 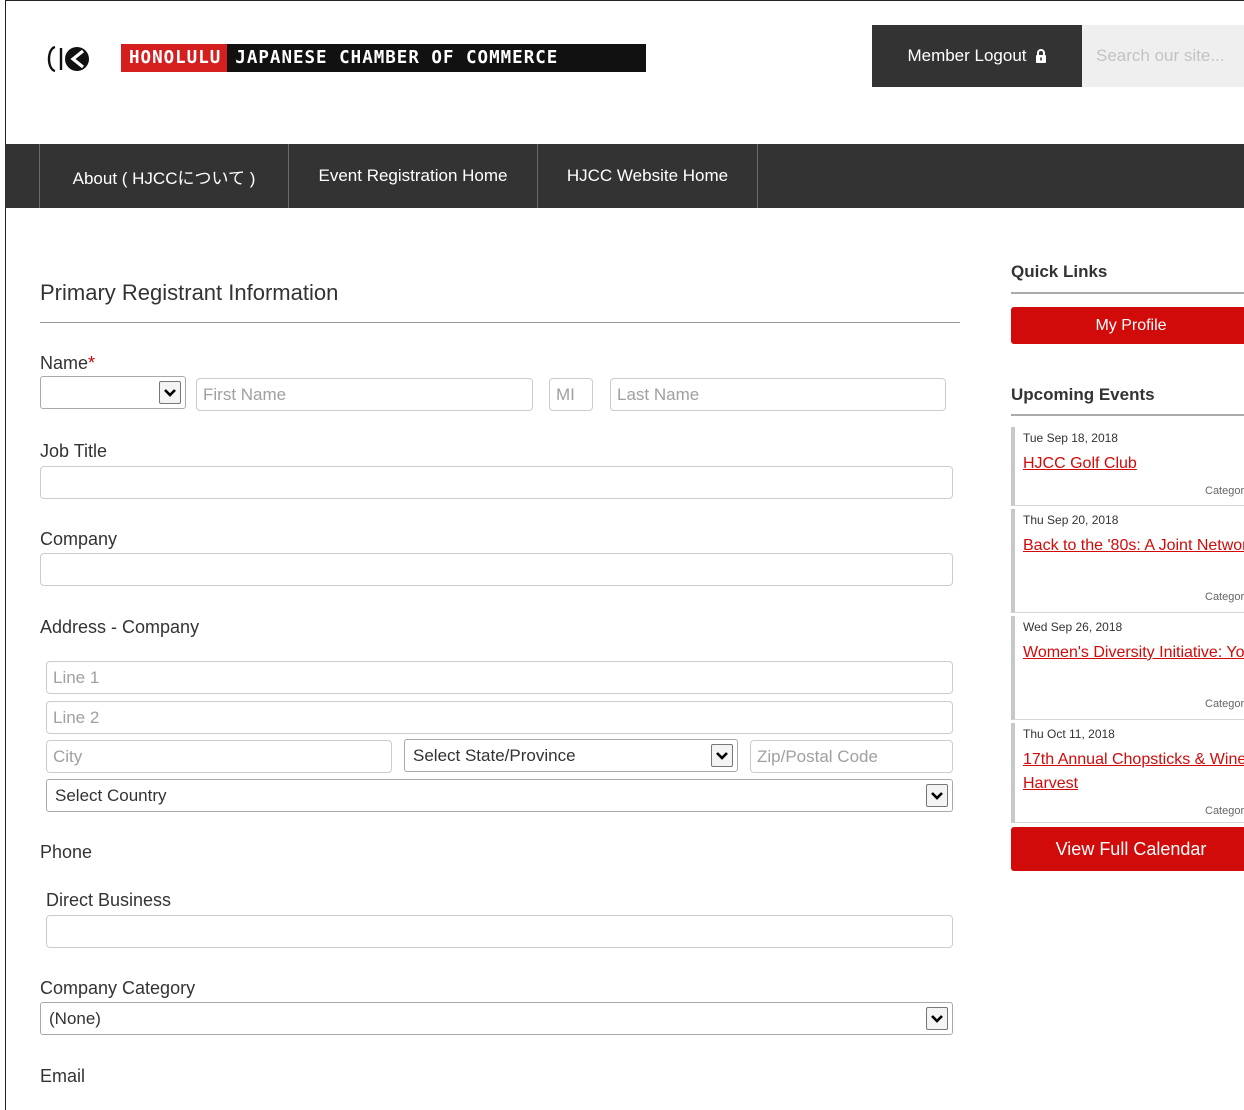 What do you see at coordinates (64, 363) in the screenshot?
I see `name-label-text: Name` at bounding box center [64, 363].